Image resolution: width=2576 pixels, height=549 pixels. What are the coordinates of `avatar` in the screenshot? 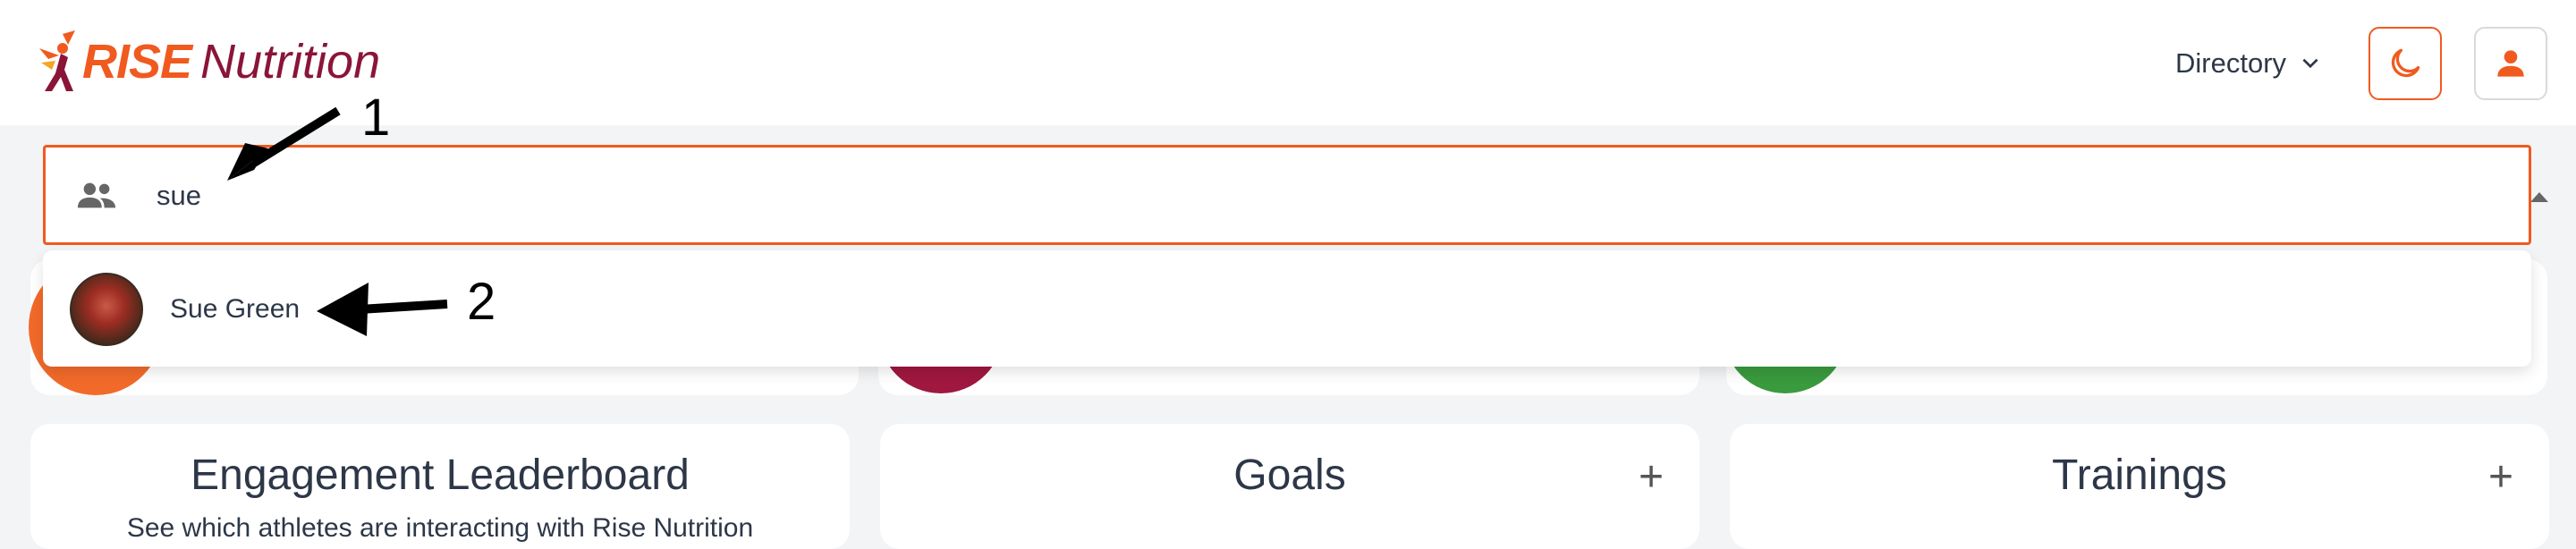 It's located at (106, 309).